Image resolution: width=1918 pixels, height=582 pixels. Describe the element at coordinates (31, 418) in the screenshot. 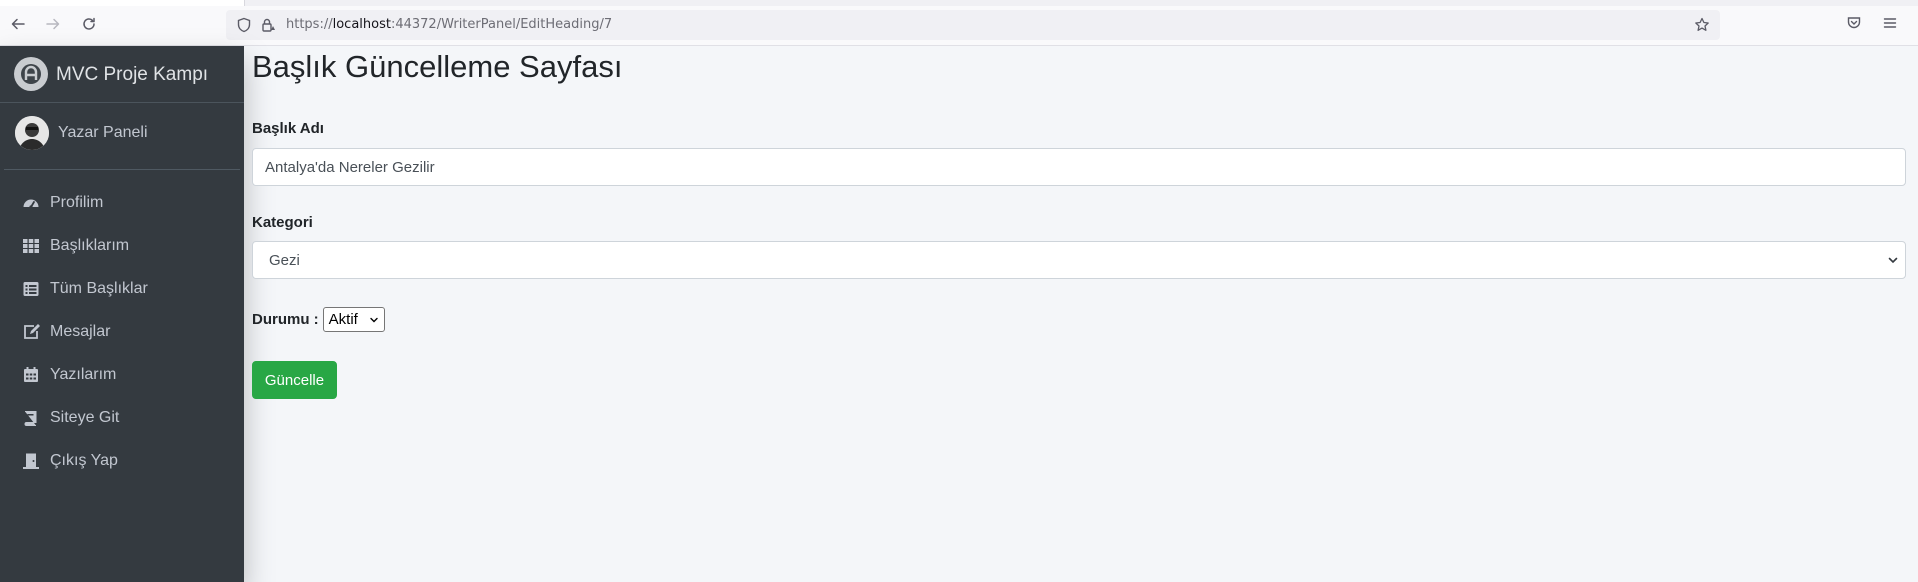

I see `book-icon` at that location.